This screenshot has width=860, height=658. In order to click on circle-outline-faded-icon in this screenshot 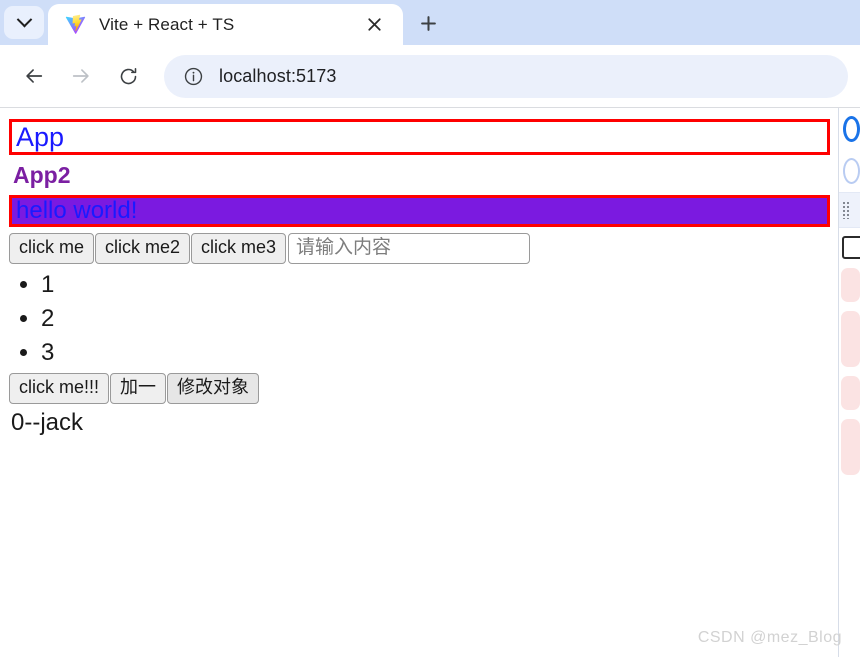, I will do `click(851, 171)`.